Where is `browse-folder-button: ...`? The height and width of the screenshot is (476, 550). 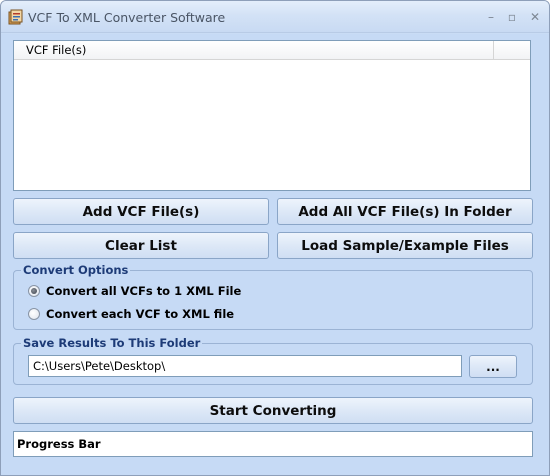 browse-folder-button: ... is located at coordinates (493, 366).